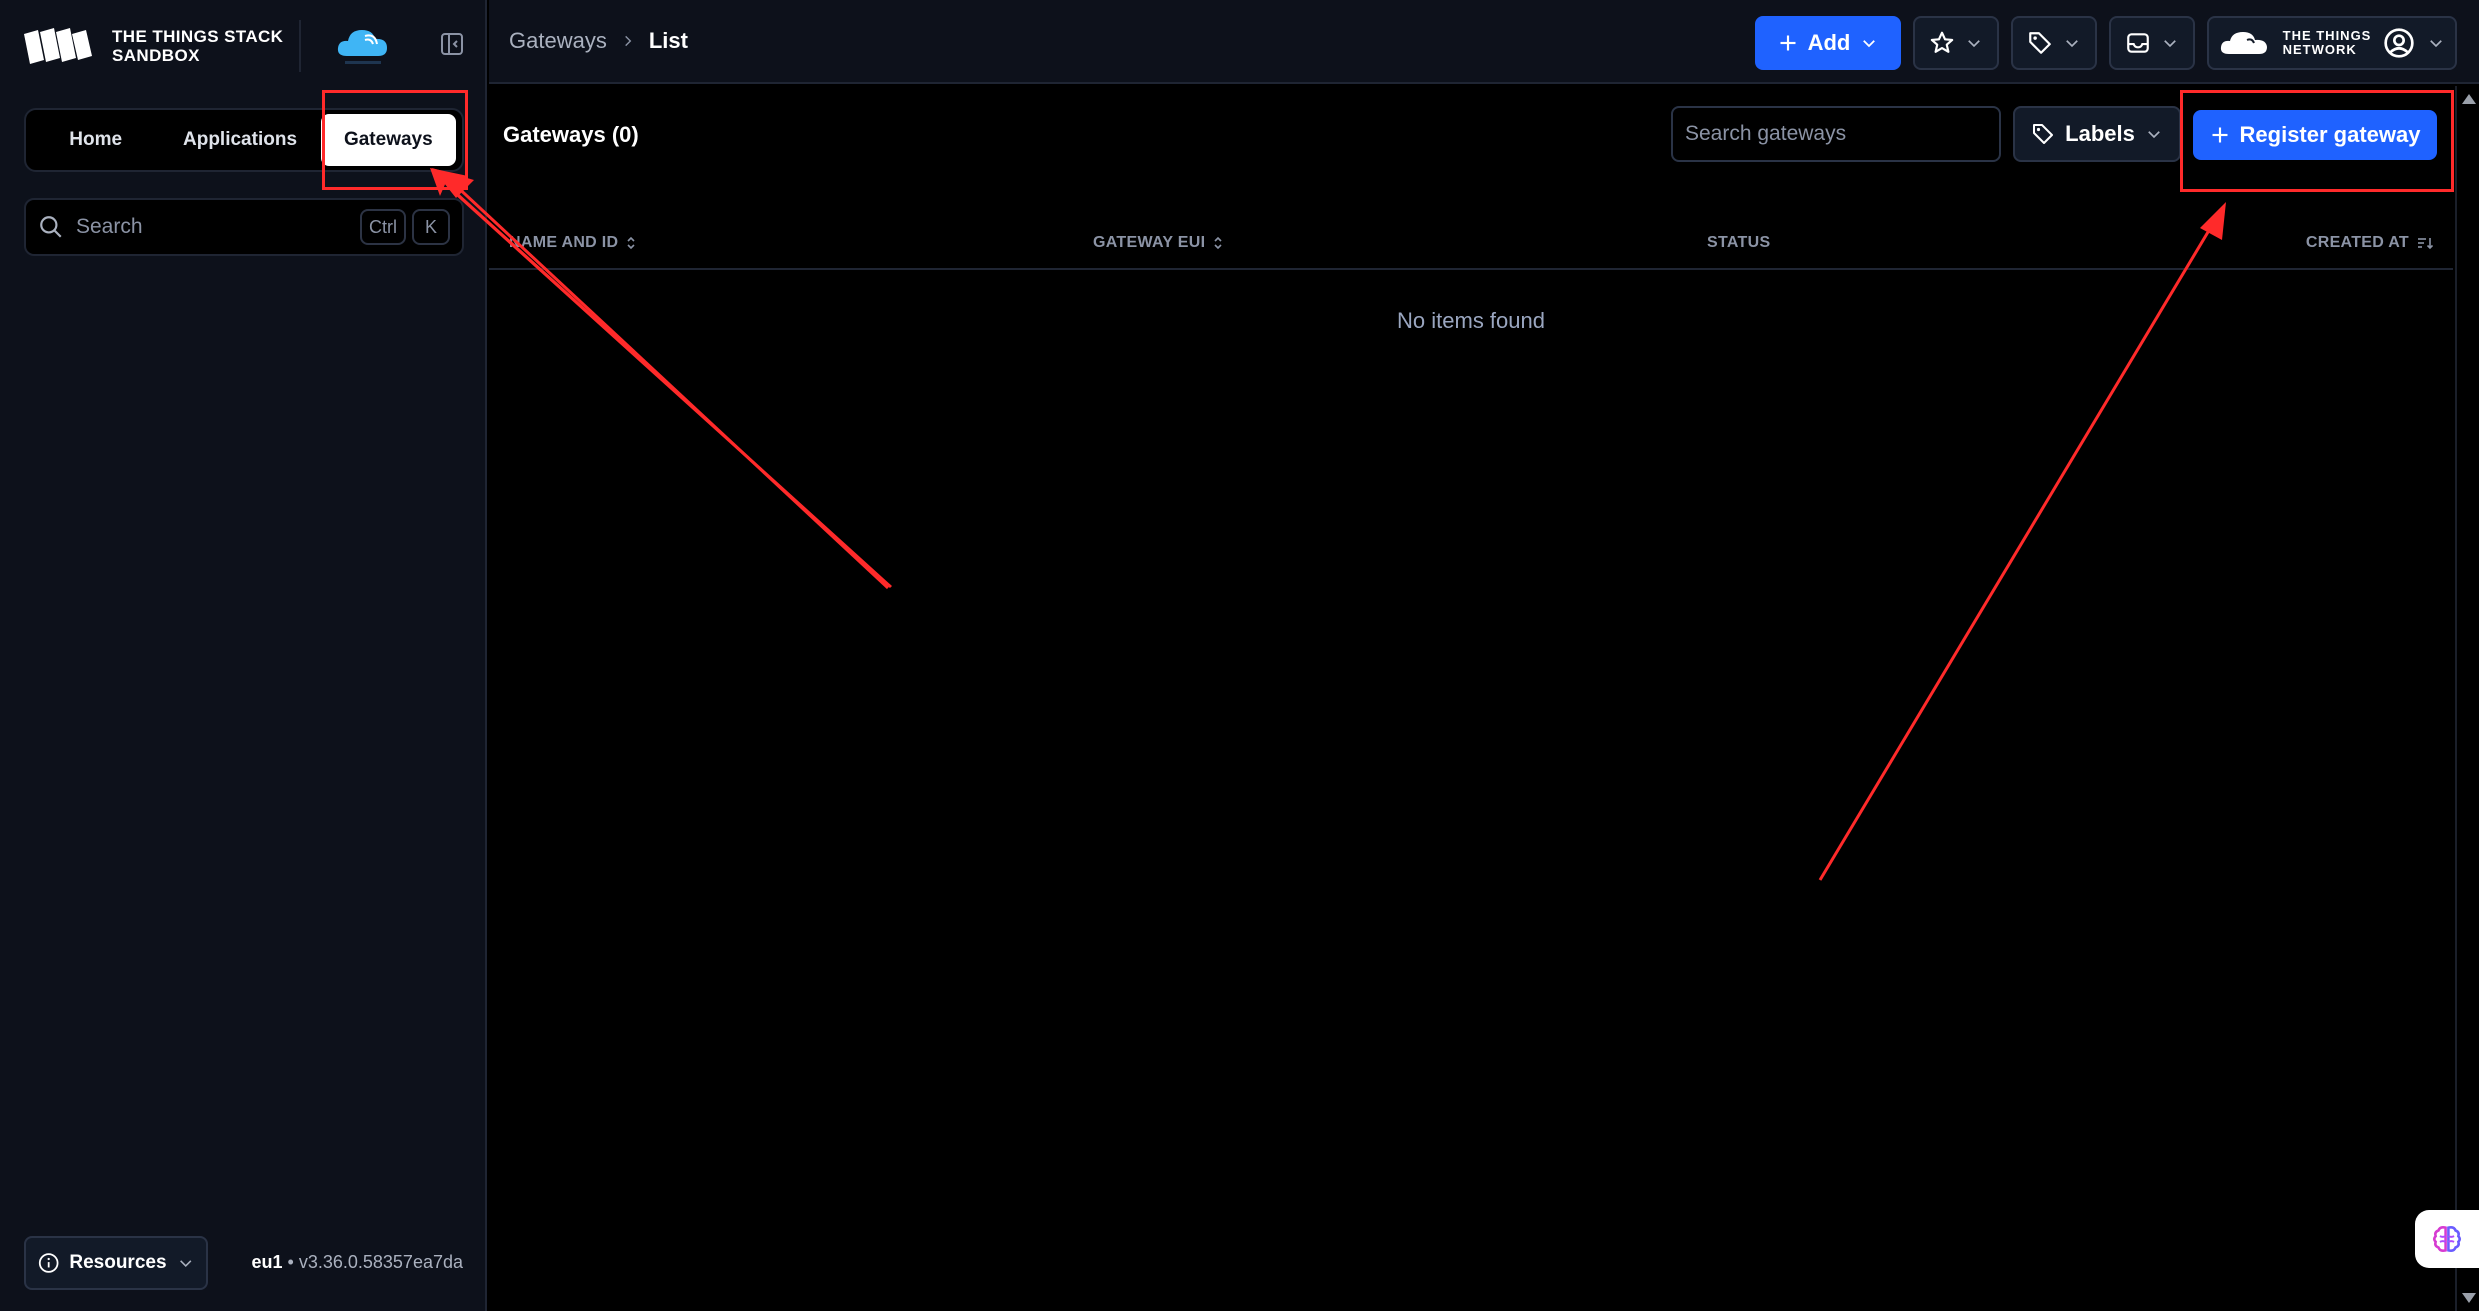  I want to click on top-actions: Add THE THINGS NETWORK, so click(2106, 43).